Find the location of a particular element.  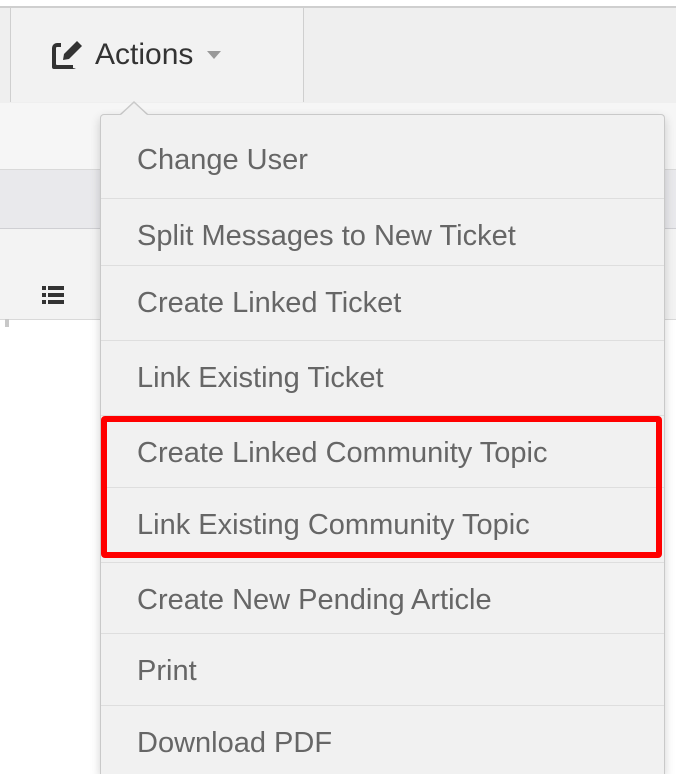

dropdown-pointer-fill is located at coordinates (134, 109).